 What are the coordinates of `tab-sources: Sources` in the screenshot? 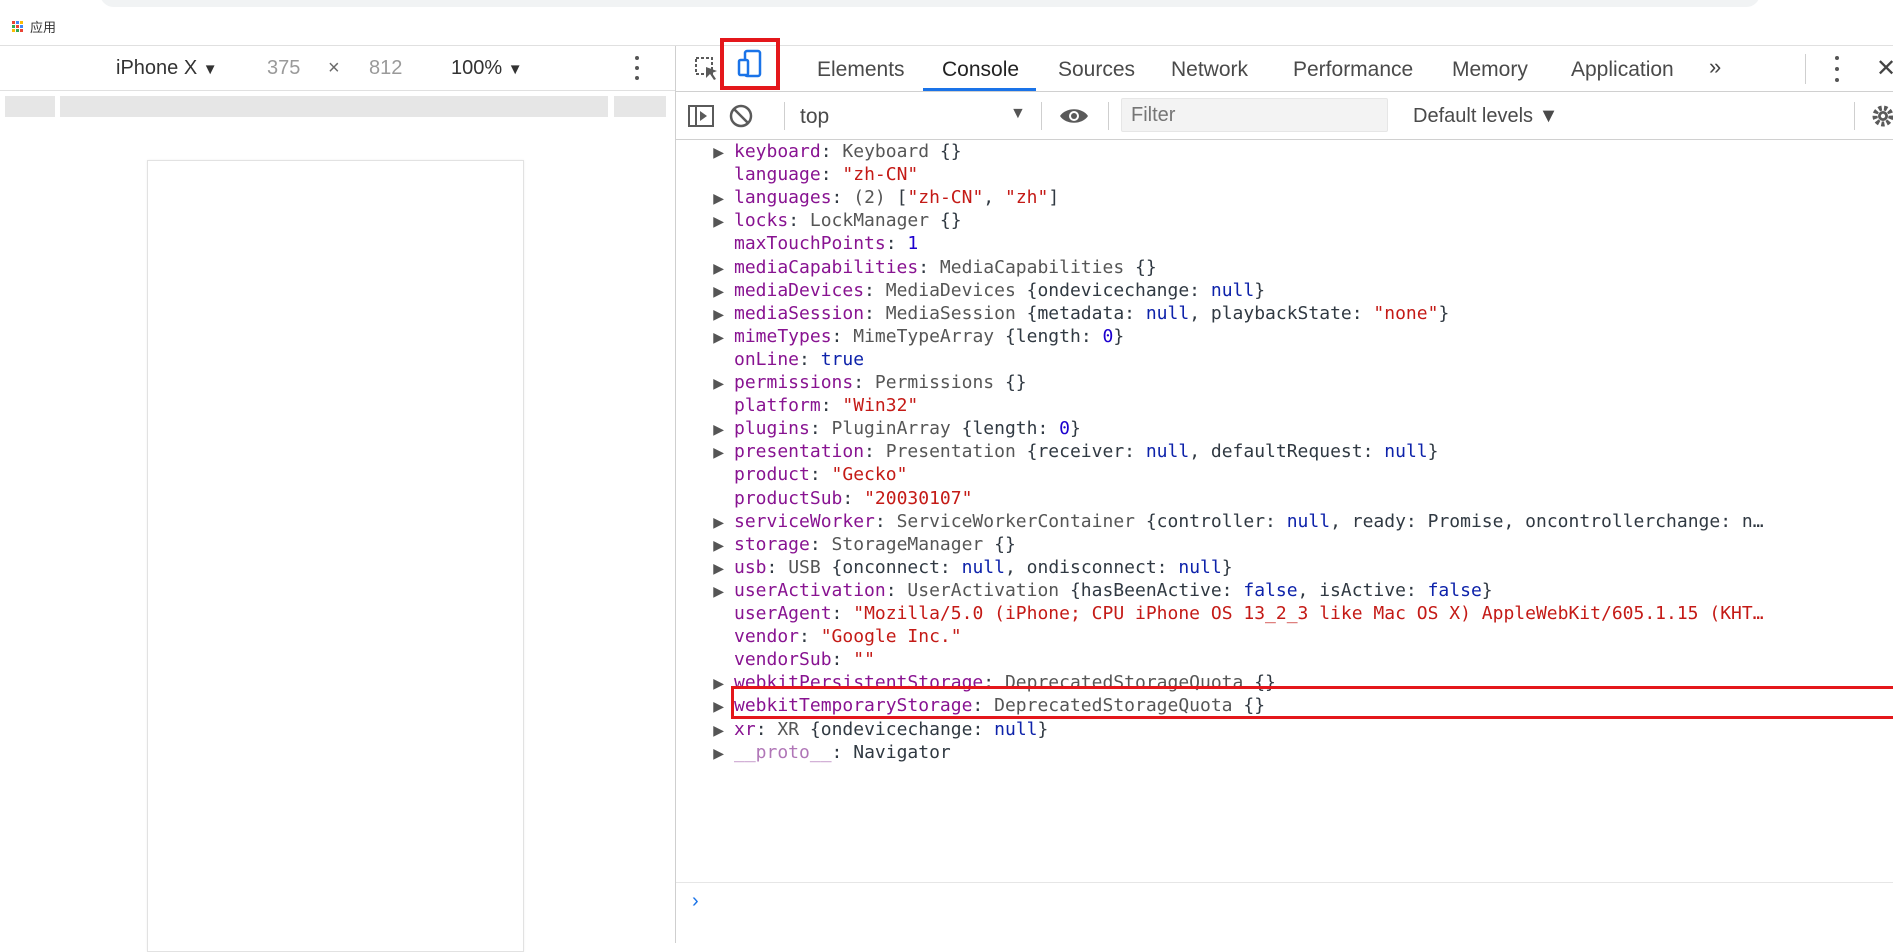 It's located at (1096, 70).